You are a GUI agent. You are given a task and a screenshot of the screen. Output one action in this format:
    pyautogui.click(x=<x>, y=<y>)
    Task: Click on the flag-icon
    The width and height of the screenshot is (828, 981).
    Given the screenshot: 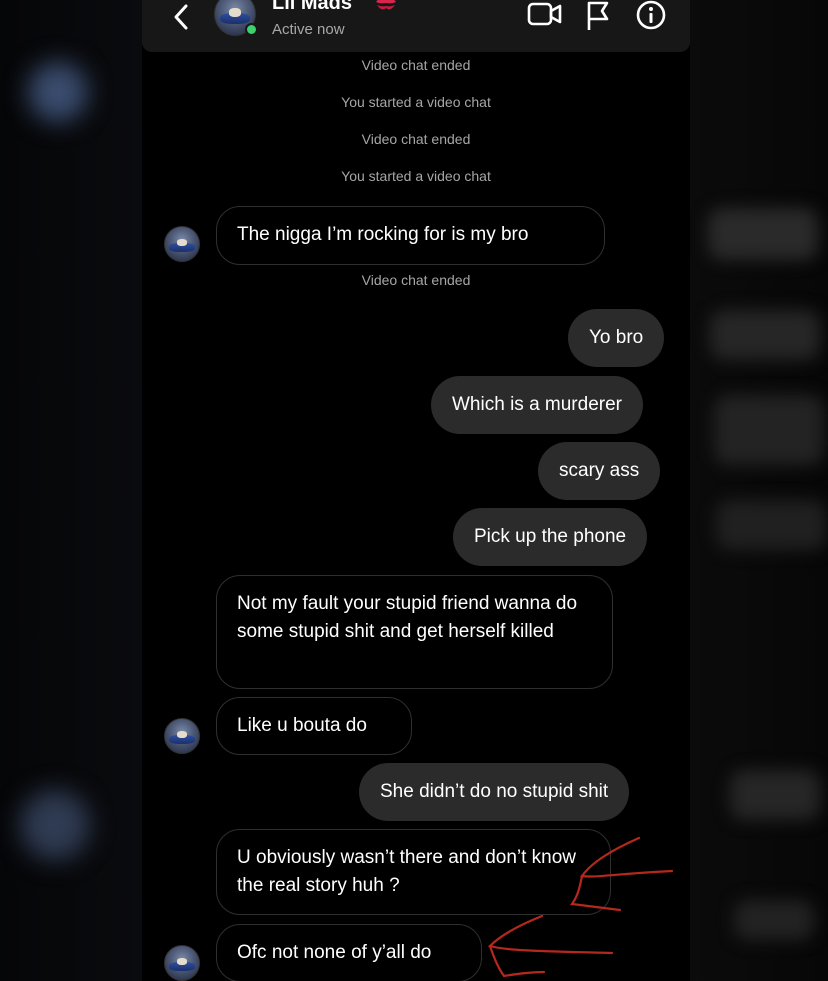 What is the action you would take?
    pyautogui.click(x=598, y=16)
    